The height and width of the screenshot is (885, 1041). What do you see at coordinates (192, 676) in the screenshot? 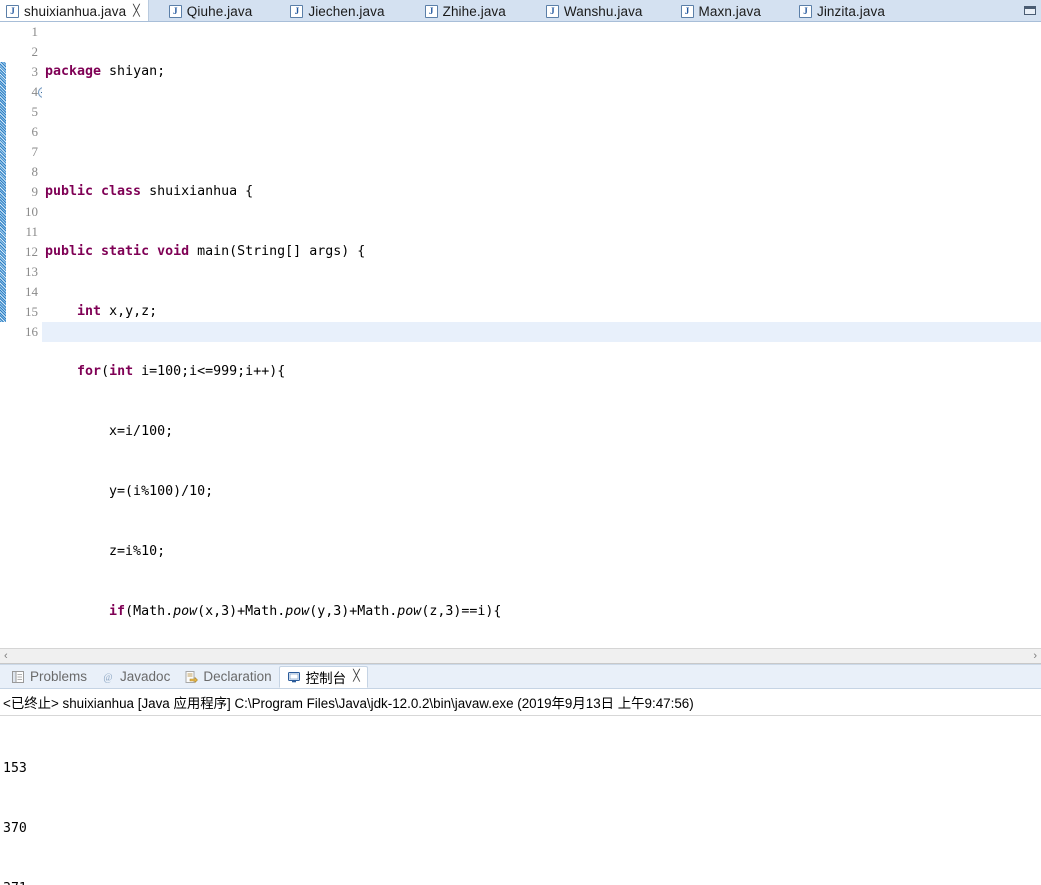
I see `declaration-icon` at bounding box center [192, 676].